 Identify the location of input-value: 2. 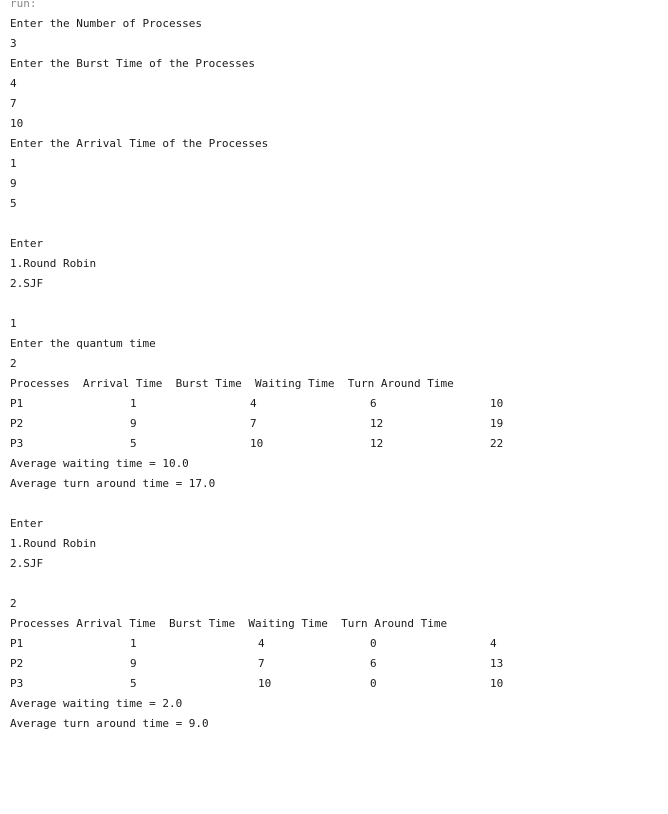
(13, 363).